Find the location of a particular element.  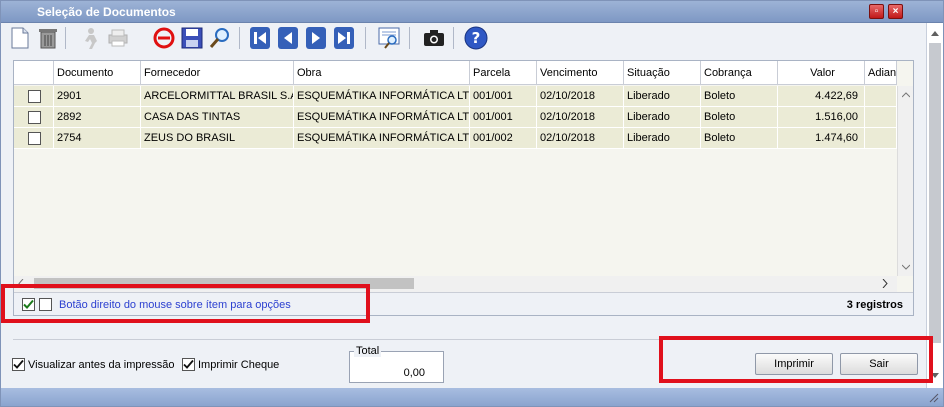

grid-scroll-down-icon is located at coordinates (906, 267).